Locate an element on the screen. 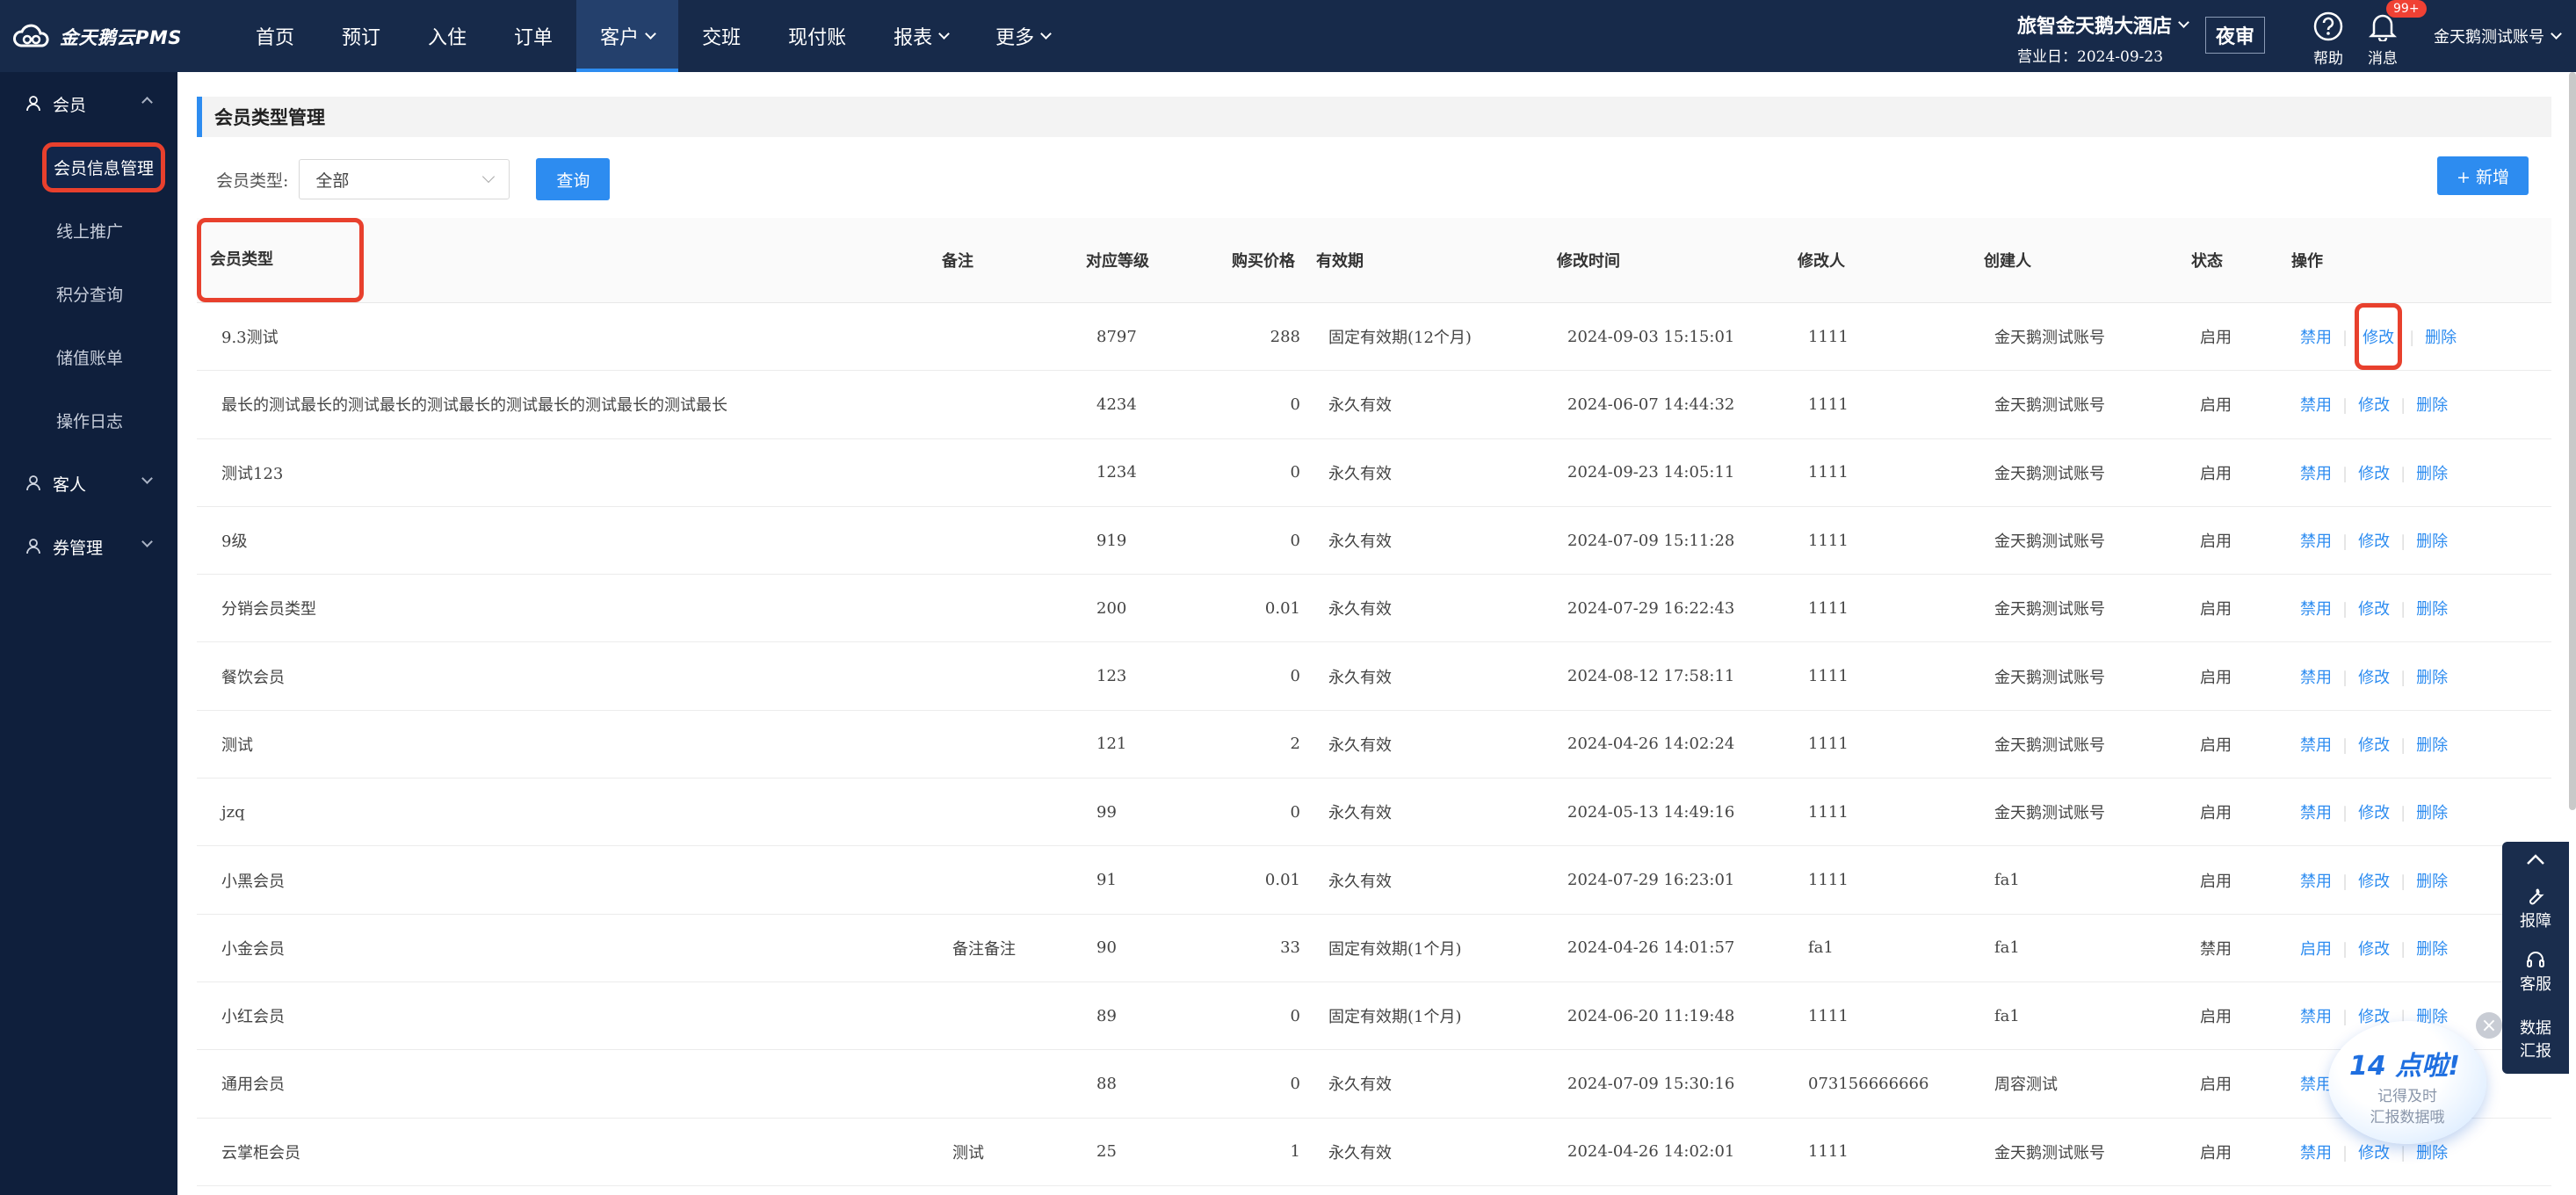 The width and height of the screenshot is (2576, 1195). reminder-popup: 14 点啦! 记得及时 汇报数据哦 × is located at coordinates (2410, 1087).